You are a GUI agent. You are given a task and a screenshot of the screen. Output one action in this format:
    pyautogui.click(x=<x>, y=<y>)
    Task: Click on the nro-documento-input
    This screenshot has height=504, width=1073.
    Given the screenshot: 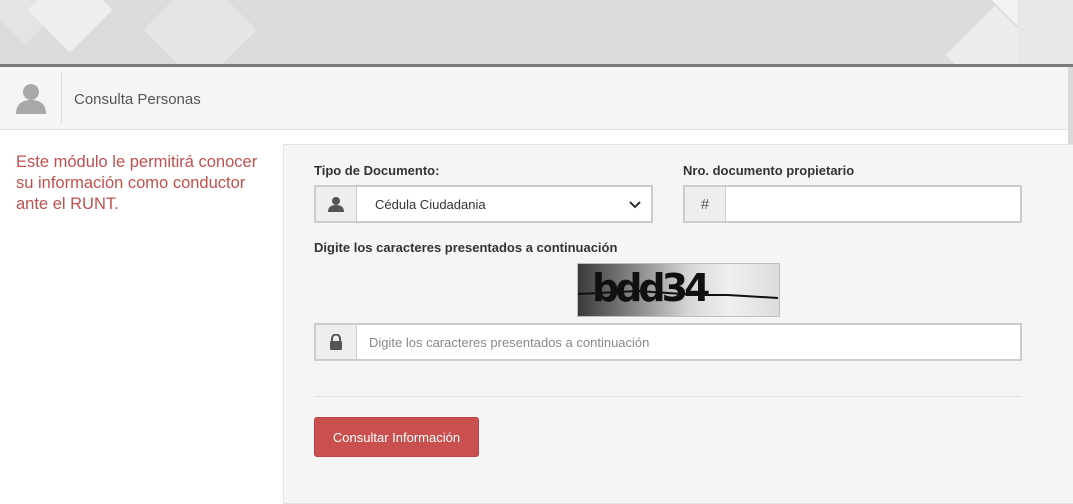 What is the action you would take?
    pyautogui.click(x=873, y=204)
    